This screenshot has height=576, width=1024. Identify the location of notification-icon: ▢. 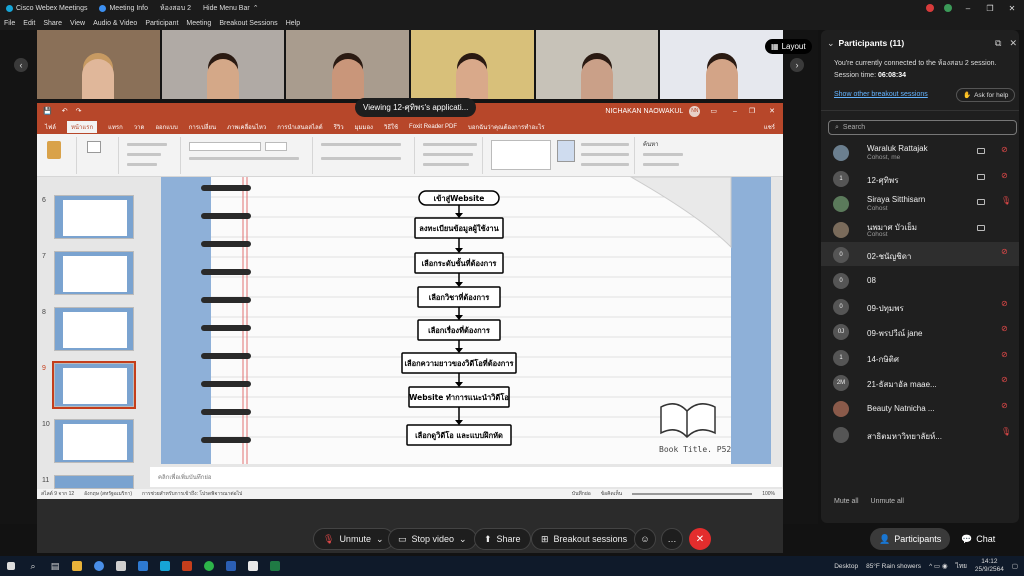
(1015, 566).